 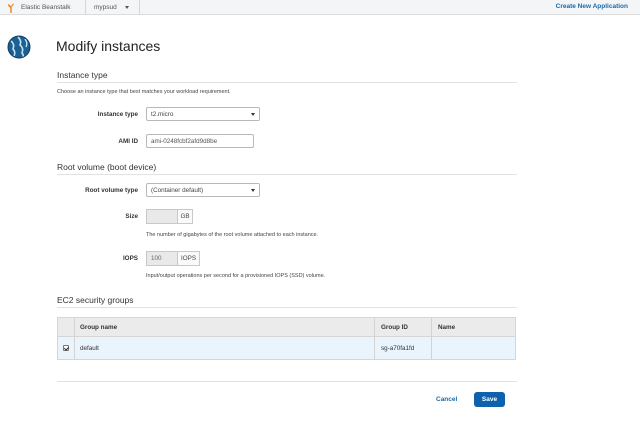 I want to click on group-name-cell: default, so click(x=89, y=348).